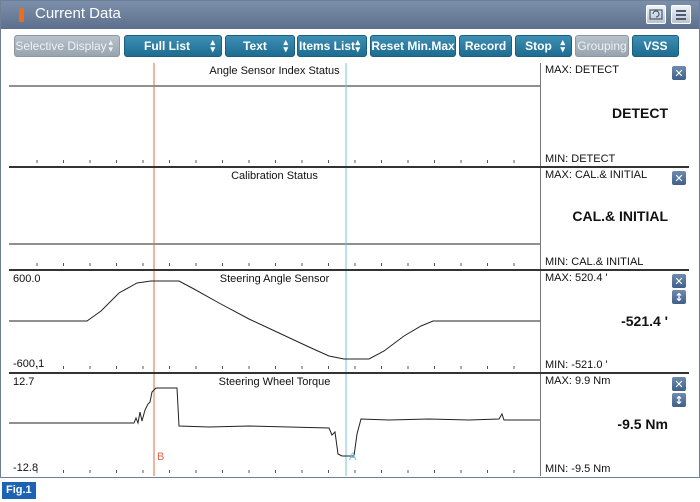  What do you see at coordinates (620, 216) in the screenshot?
I see `current-value: CAL.& INITIAL` at bounding box center [620, 216].